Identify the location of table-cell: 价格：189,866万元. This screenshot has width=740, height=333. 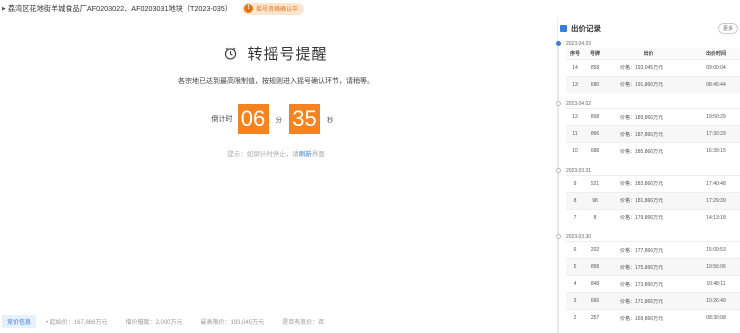
(648, 117).